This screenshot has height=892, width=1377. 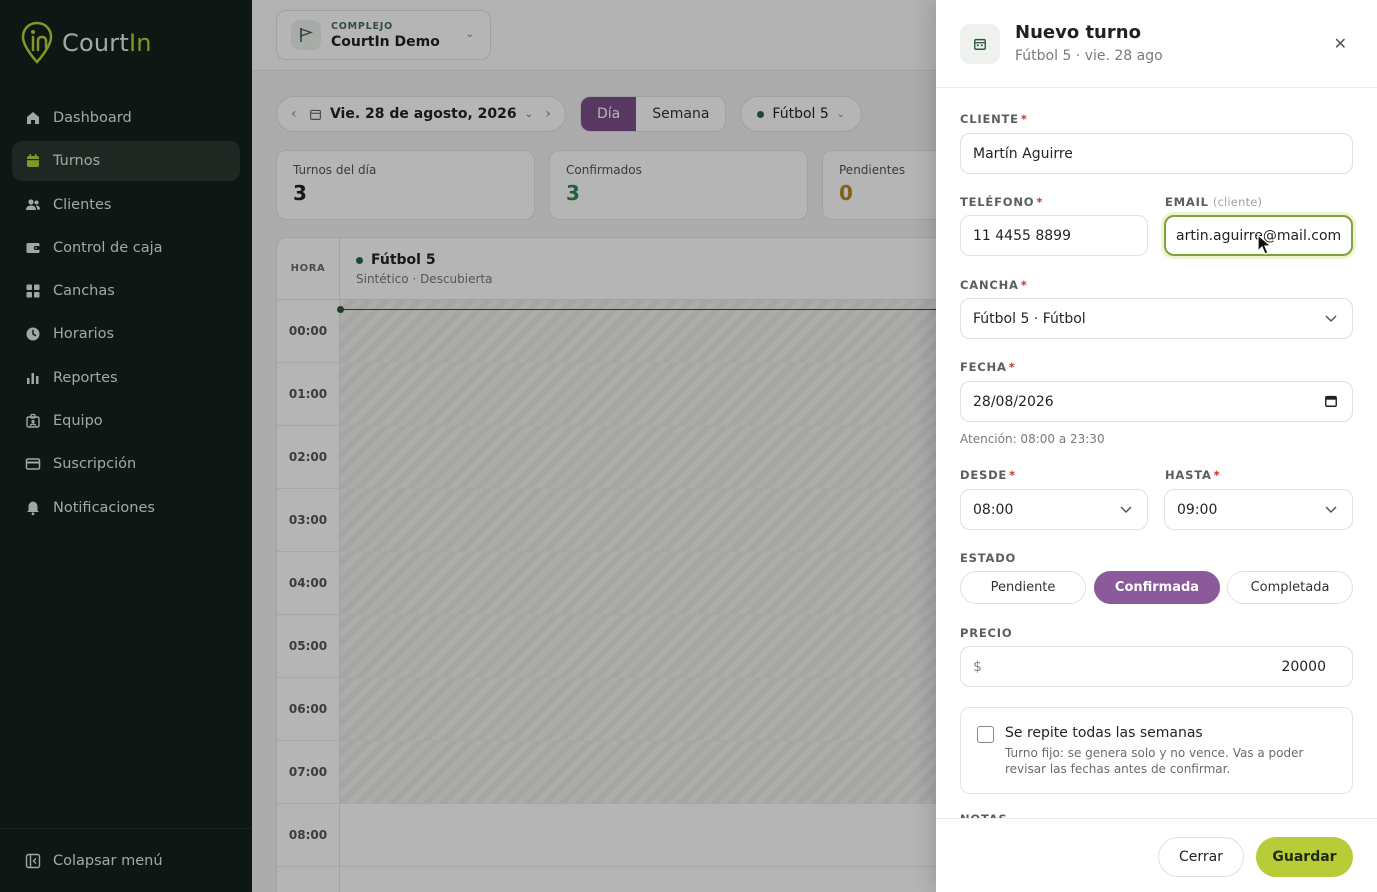 What do you see at coordinates (1156, 44) in the screenshot?
I see `panel-header: Nuevo turno Fútbol 5 · vie. 28 ago ✕` at bounding box center [1156, 44].